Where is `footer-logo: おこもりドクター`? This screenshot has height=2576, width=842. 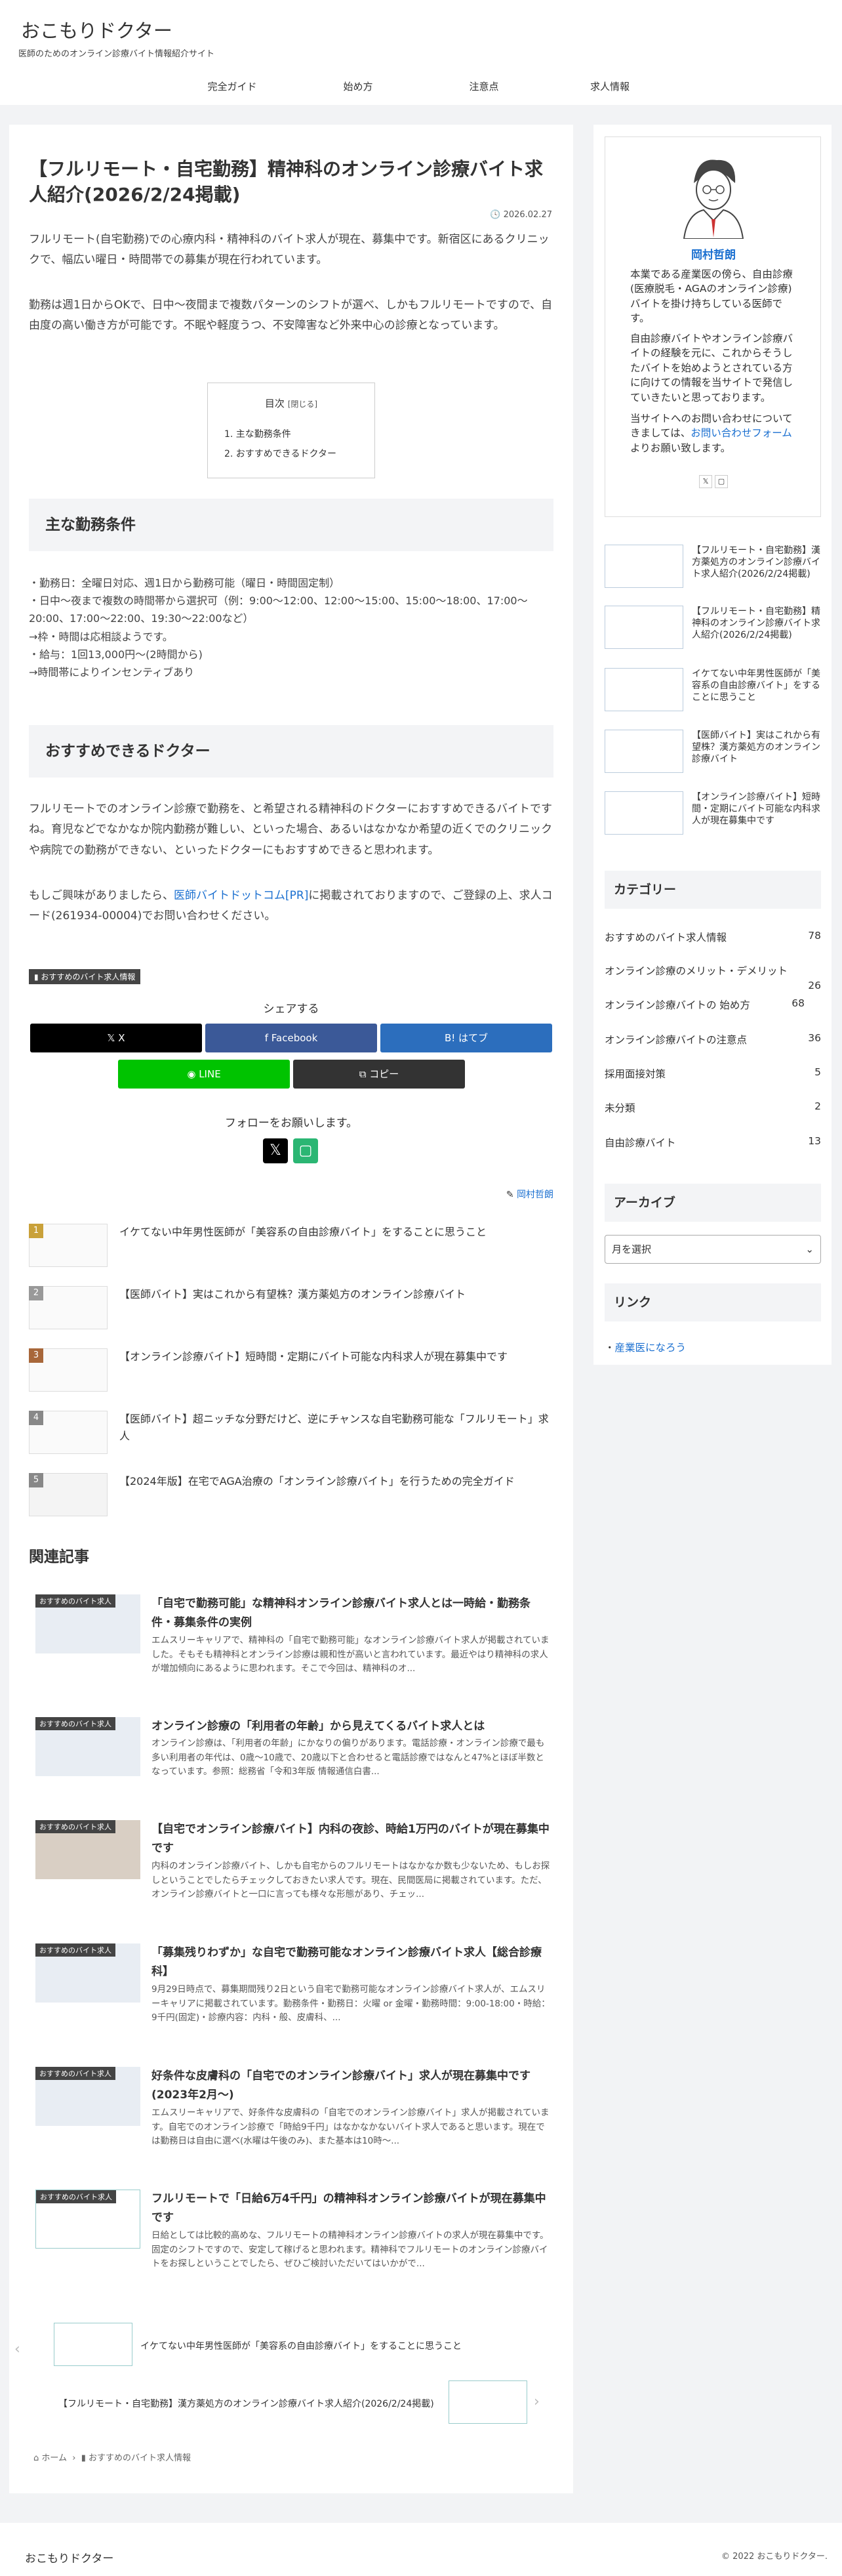 footer-logo: おこもりドクター is located at coordinates (69, 2557).